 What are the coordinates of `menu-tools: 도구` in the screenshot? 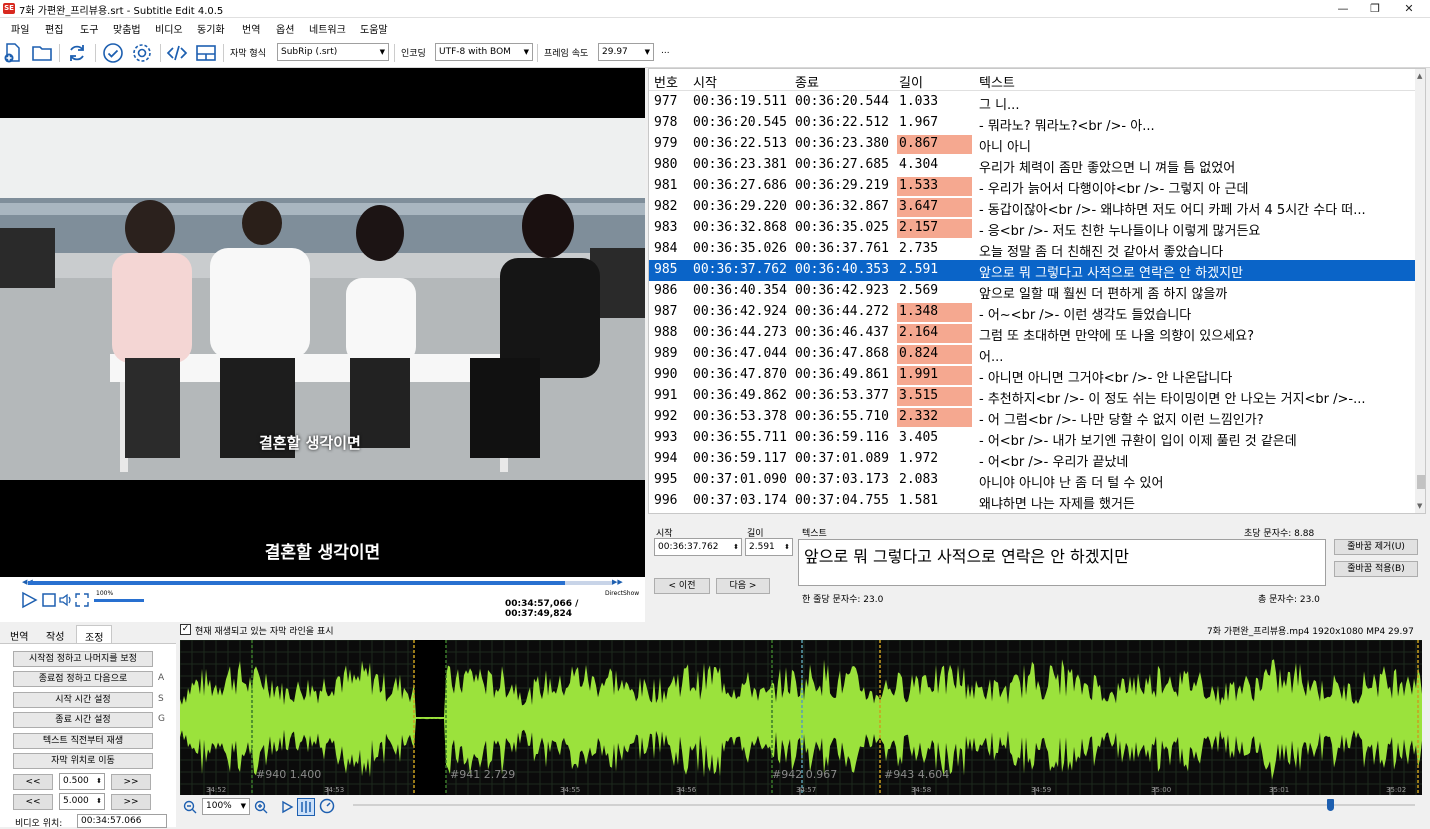 It's located at (89, 28).